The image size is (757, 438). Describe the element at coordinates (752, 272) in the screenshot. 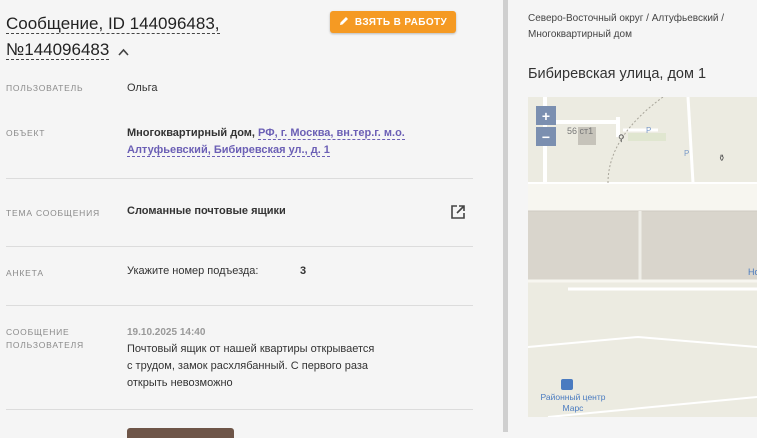

I see `map-edge-label: Но` at that location.